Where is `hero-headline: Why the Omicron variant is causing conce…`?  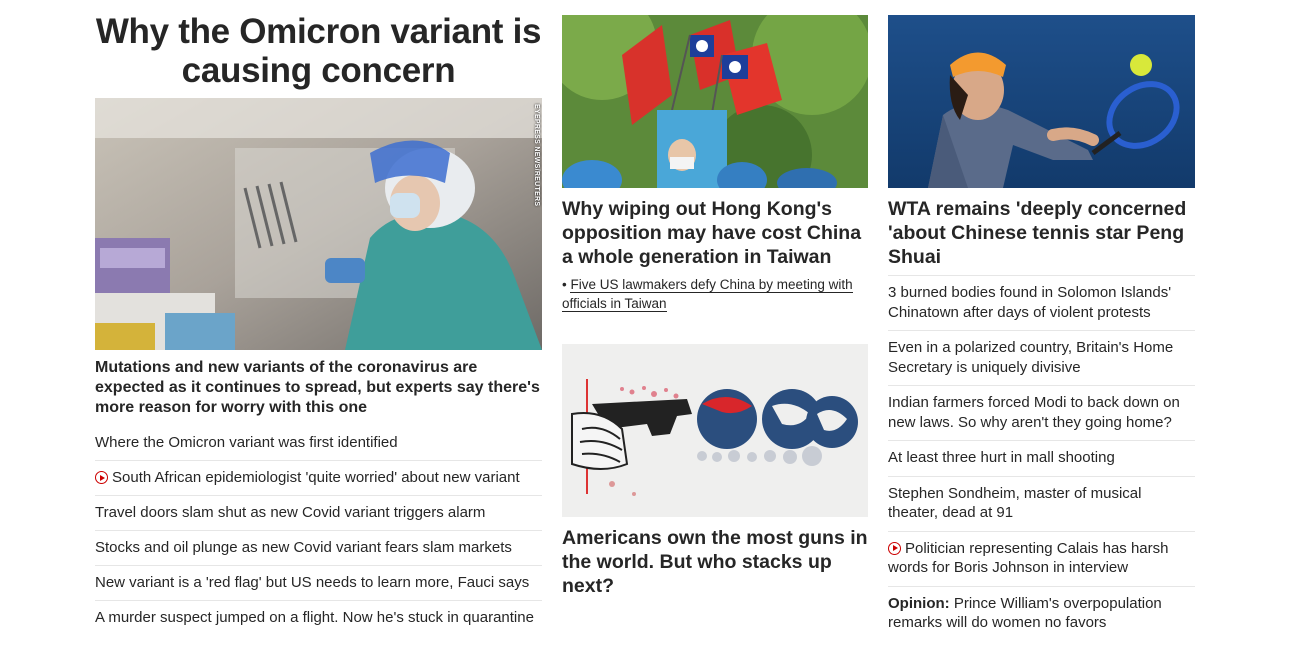 hero-headline: Why the Omicron variant is causing conce… is located at coordinates (318, 51).